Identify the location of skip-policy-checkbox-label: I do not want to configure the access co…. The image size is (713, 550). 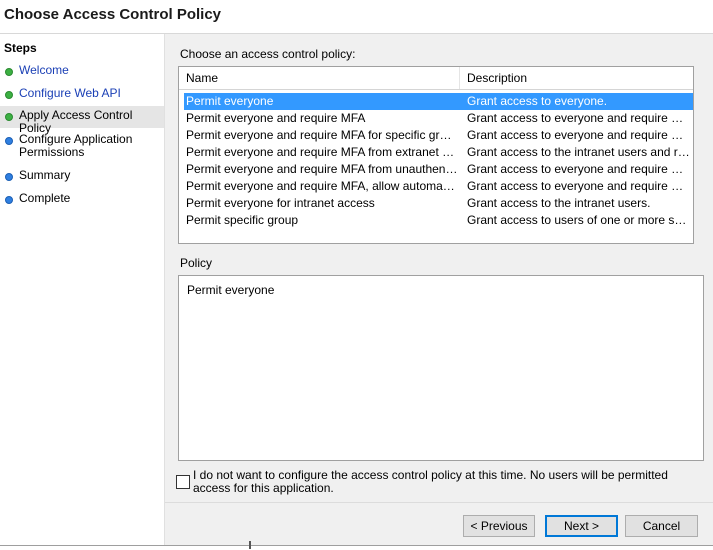
(448, 482).